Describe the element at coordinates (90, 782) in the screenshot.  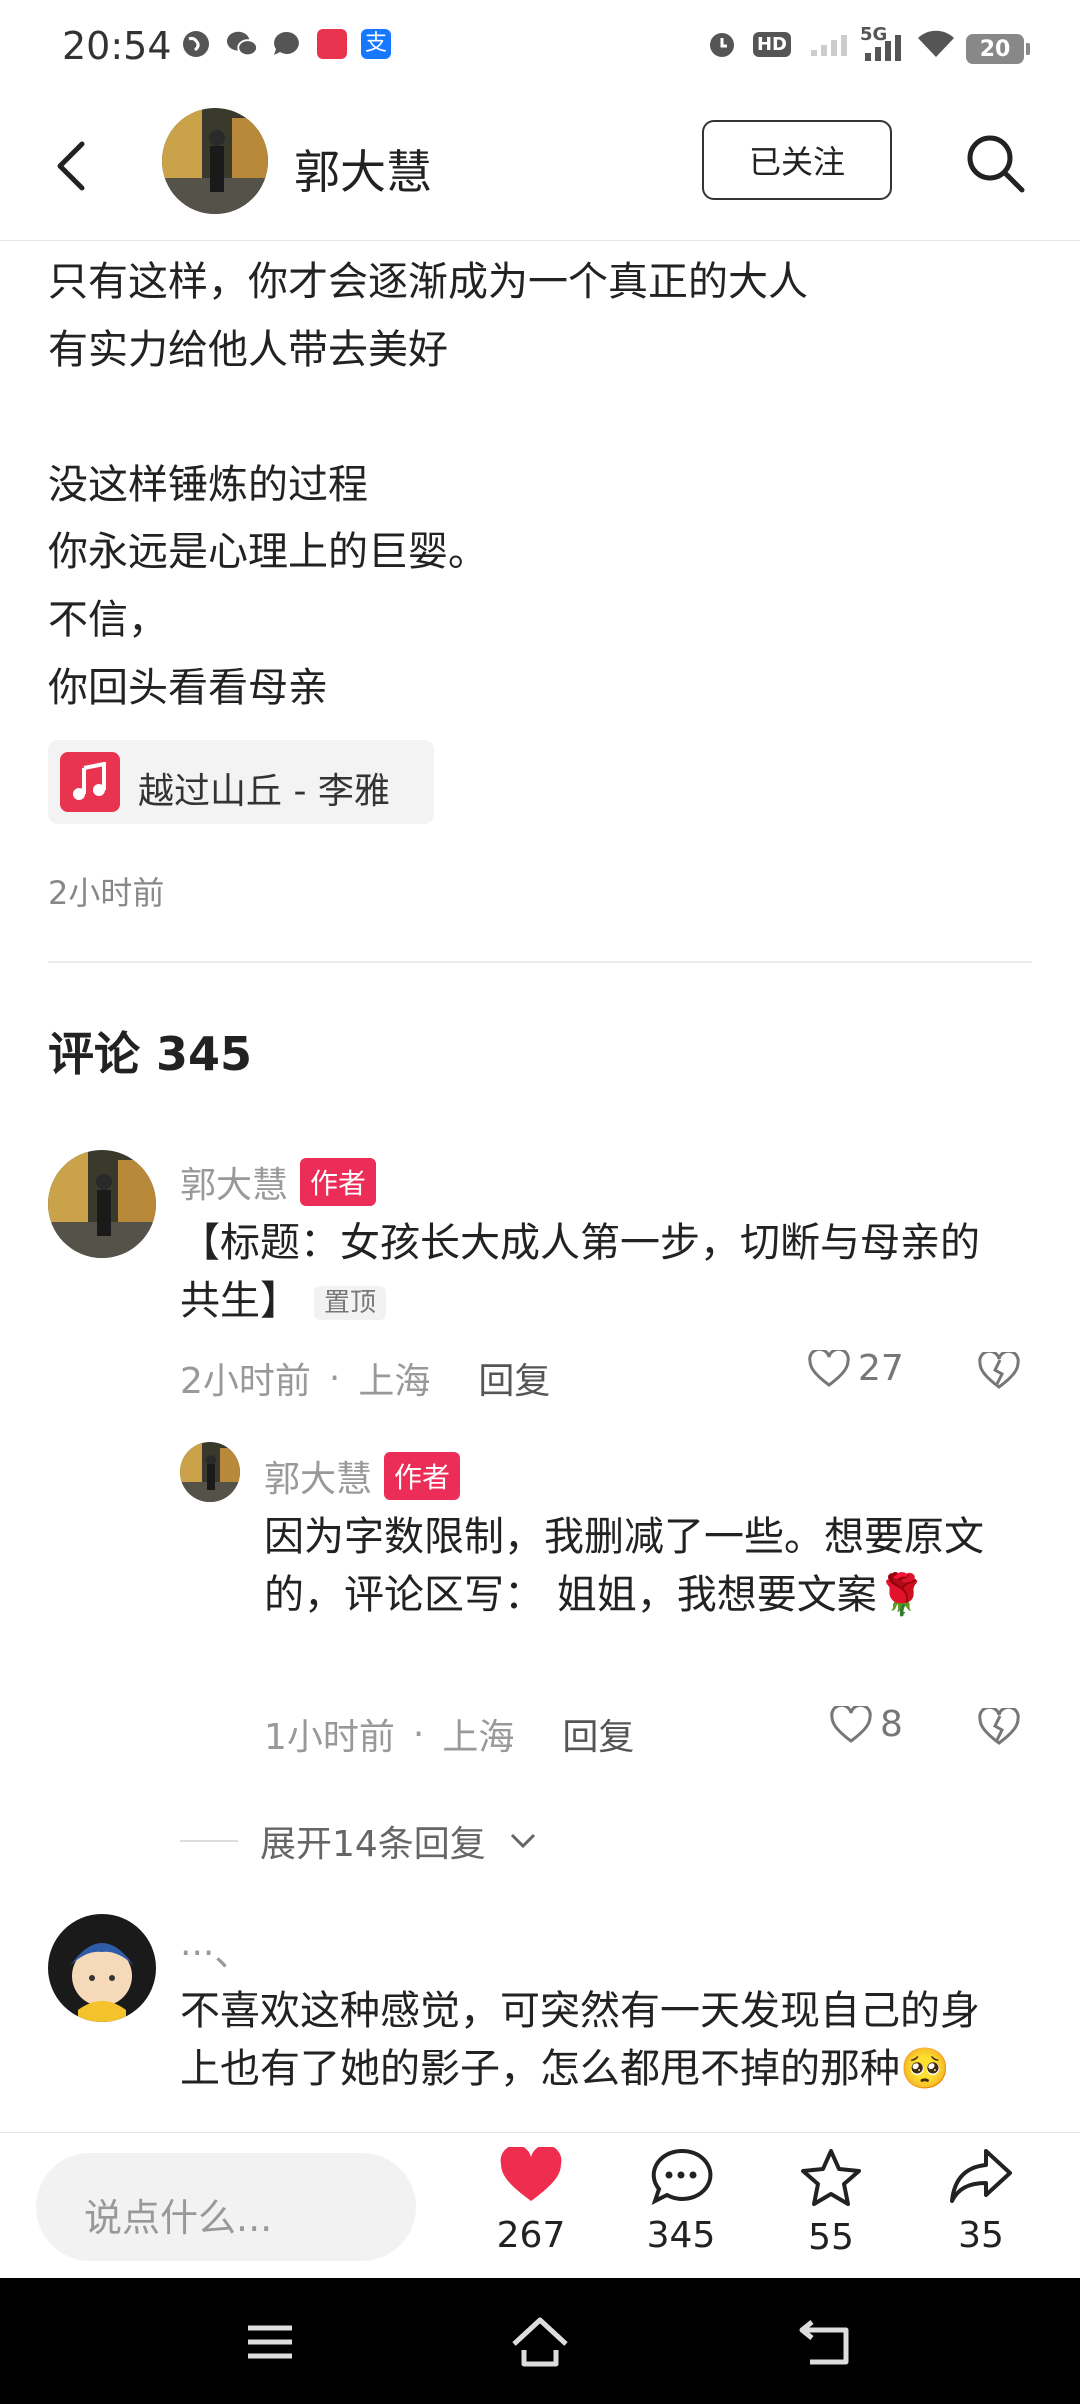
I see `music-note-icon` at that location.